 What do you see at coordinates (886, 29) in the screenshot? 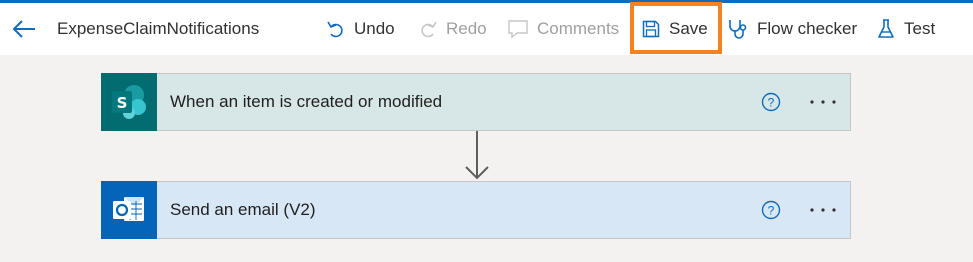
I see `flask-icon` at bounding box center [886, 29].